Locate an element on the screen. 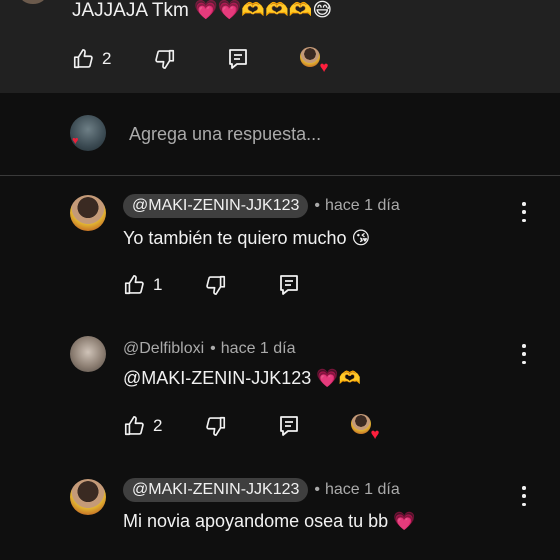  reply-actions: 2 ♥ is located at coordinates (251, 428).